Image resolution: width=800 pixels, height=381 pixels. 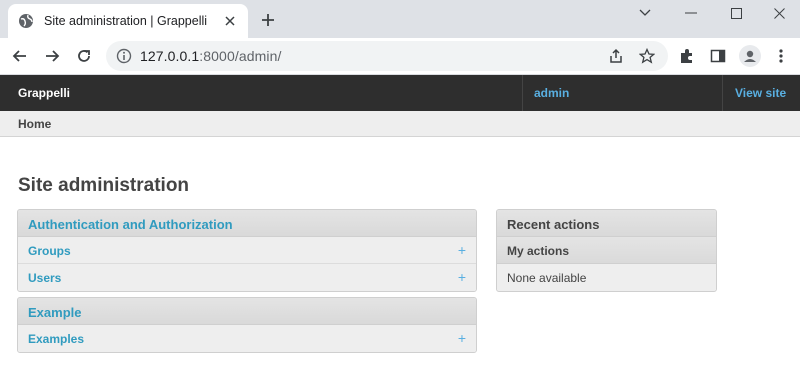 What do you see at coordinates (547, 278) in the screenshot?
I see `empty-text: None available` at bounding box center [547, 278].